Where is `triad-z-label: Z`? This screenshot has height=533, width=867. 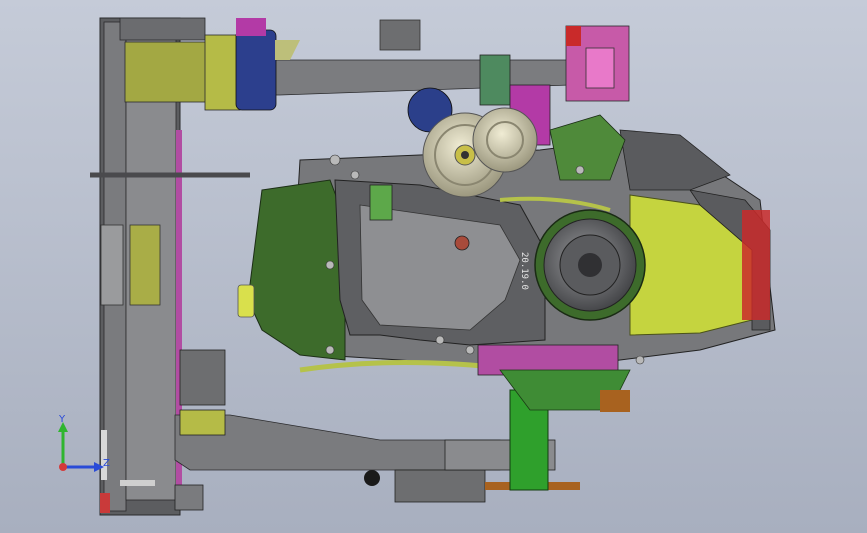
triad-z-label: Z is located at coordinates (106, 463).